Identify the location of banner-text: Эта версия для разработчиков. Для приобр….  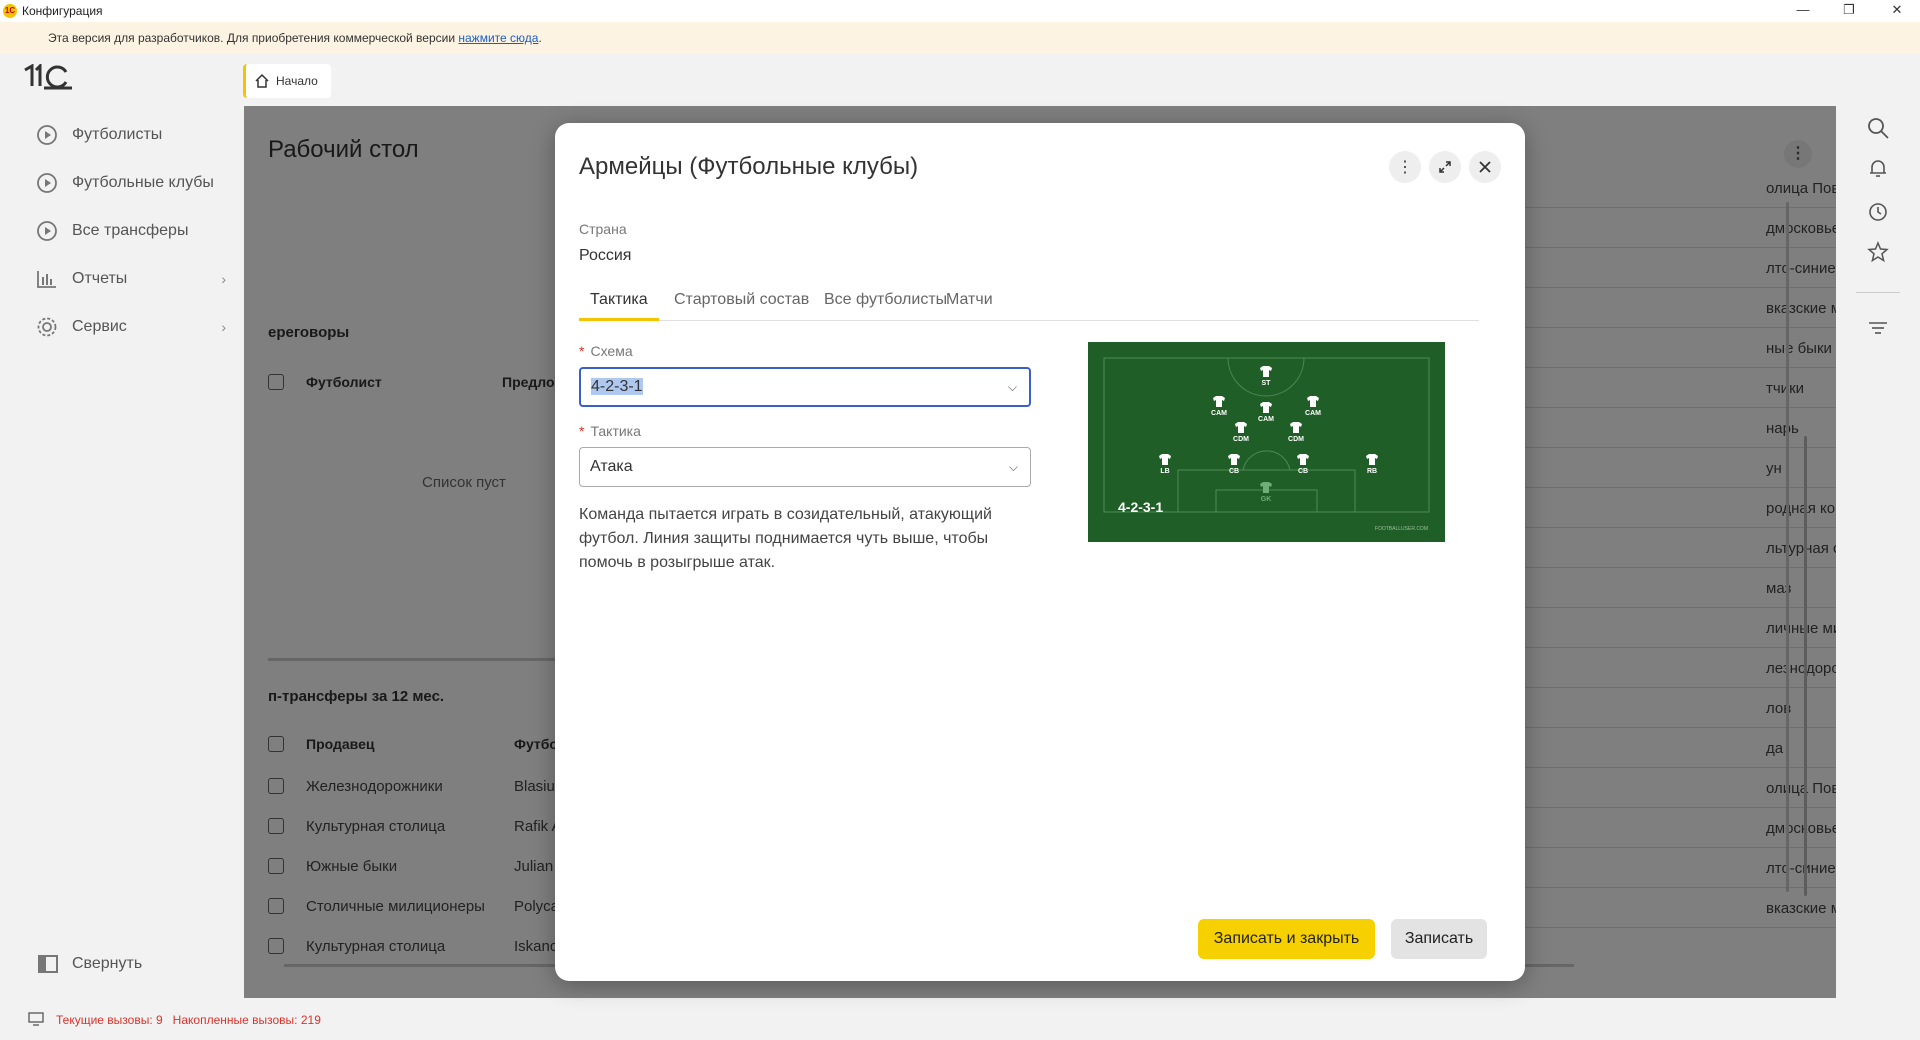
(253, 38).